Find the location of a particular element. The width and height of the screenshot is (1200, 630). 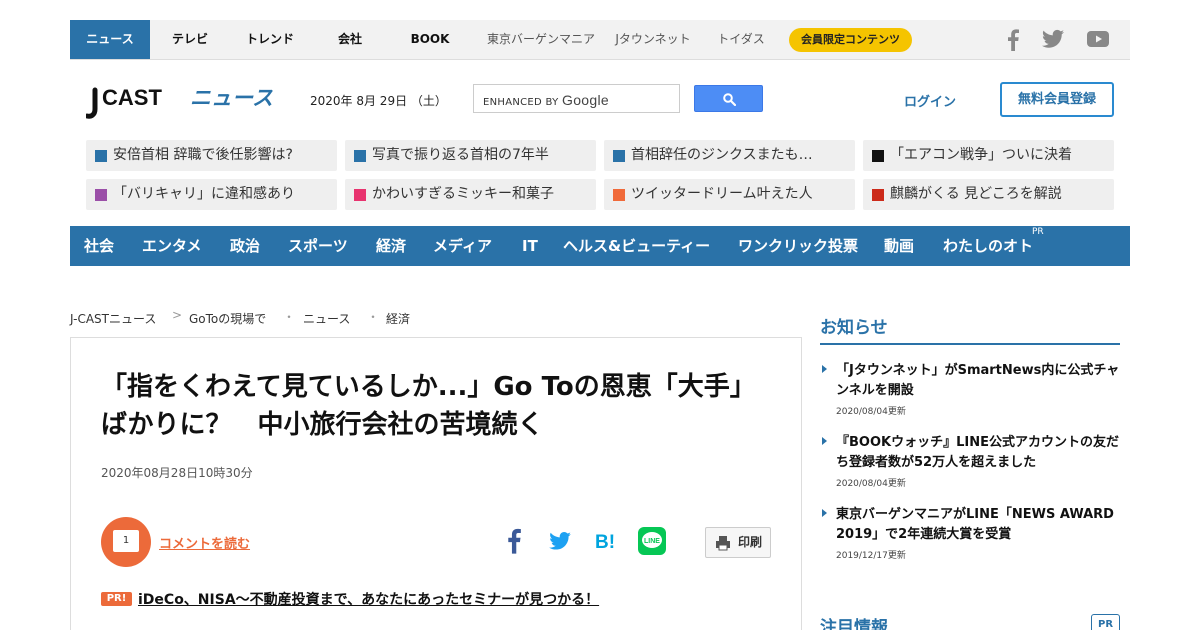

topic-chip: 「バリキャリ」に違和感あり is located at coordinates (211, 194).